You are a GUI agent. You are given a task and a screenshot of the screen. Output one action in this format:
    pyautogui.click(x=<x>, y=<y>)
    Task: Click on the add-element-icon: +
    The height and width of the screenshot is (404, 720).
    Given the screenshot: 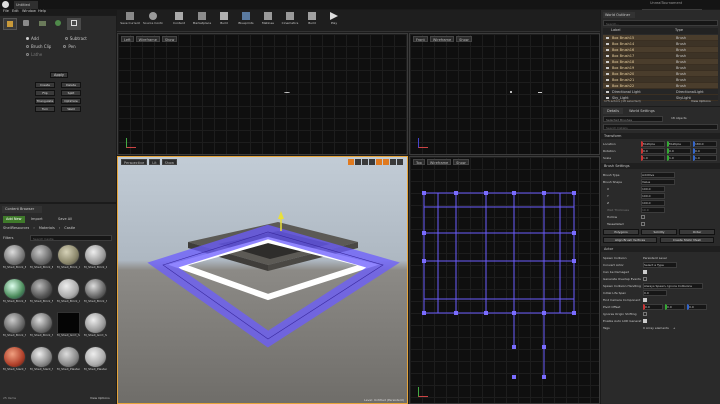 What is the action you would take?
    pyautogui.click(x=674, y=328)
    